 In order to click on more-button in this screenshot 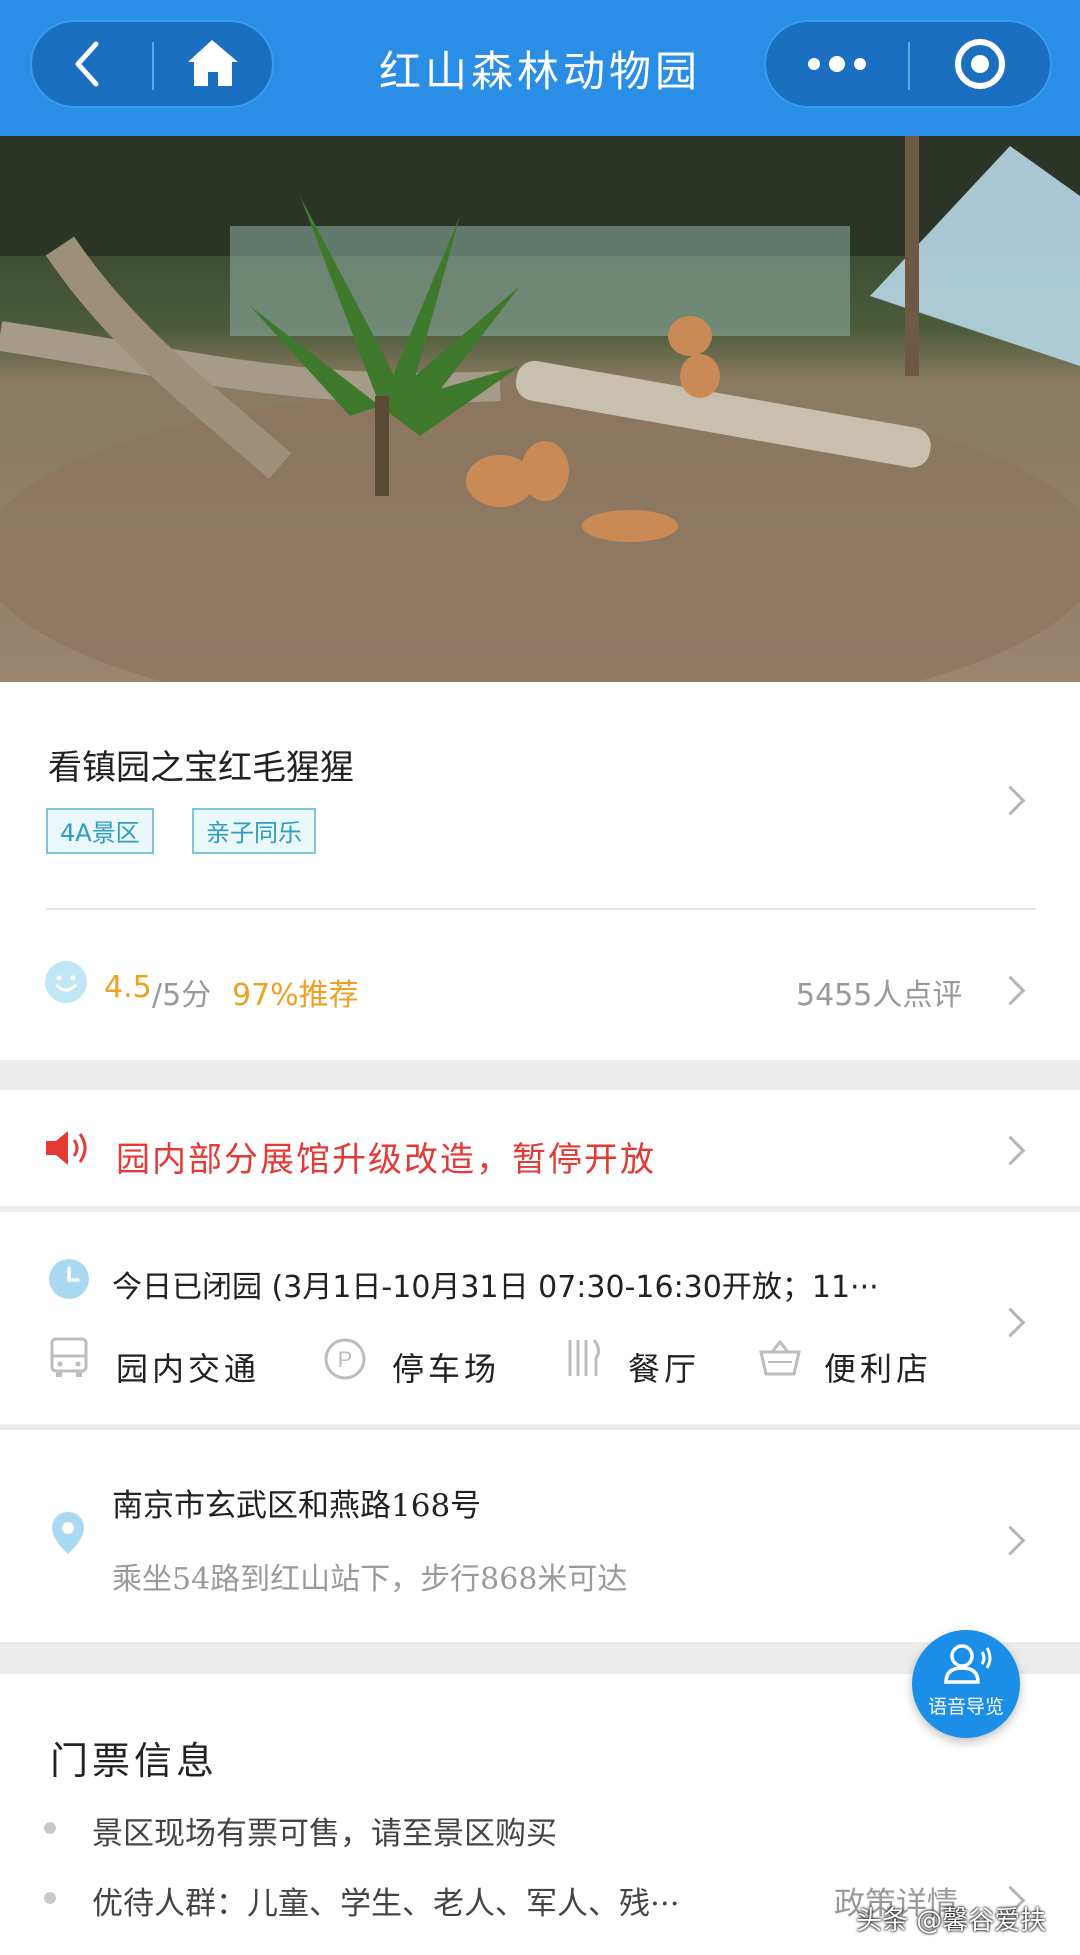, I will do `click(837, 64)`.